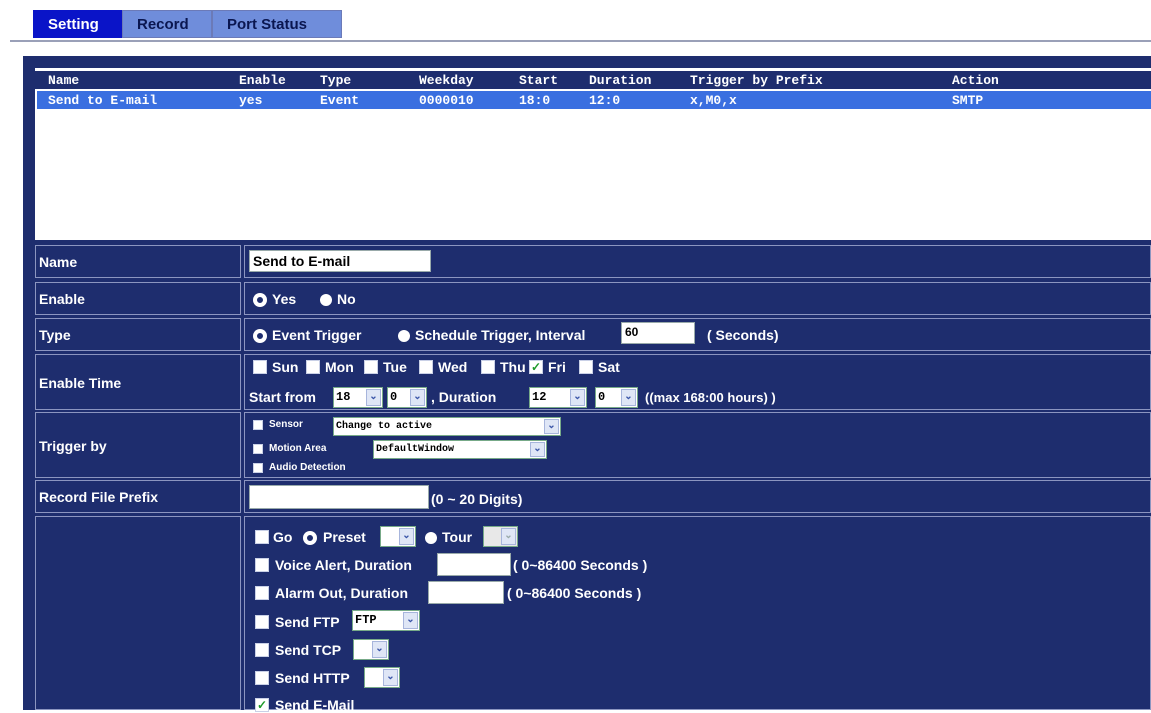  I want to click on col-header-weekday: Weekday, so click(446, 80).